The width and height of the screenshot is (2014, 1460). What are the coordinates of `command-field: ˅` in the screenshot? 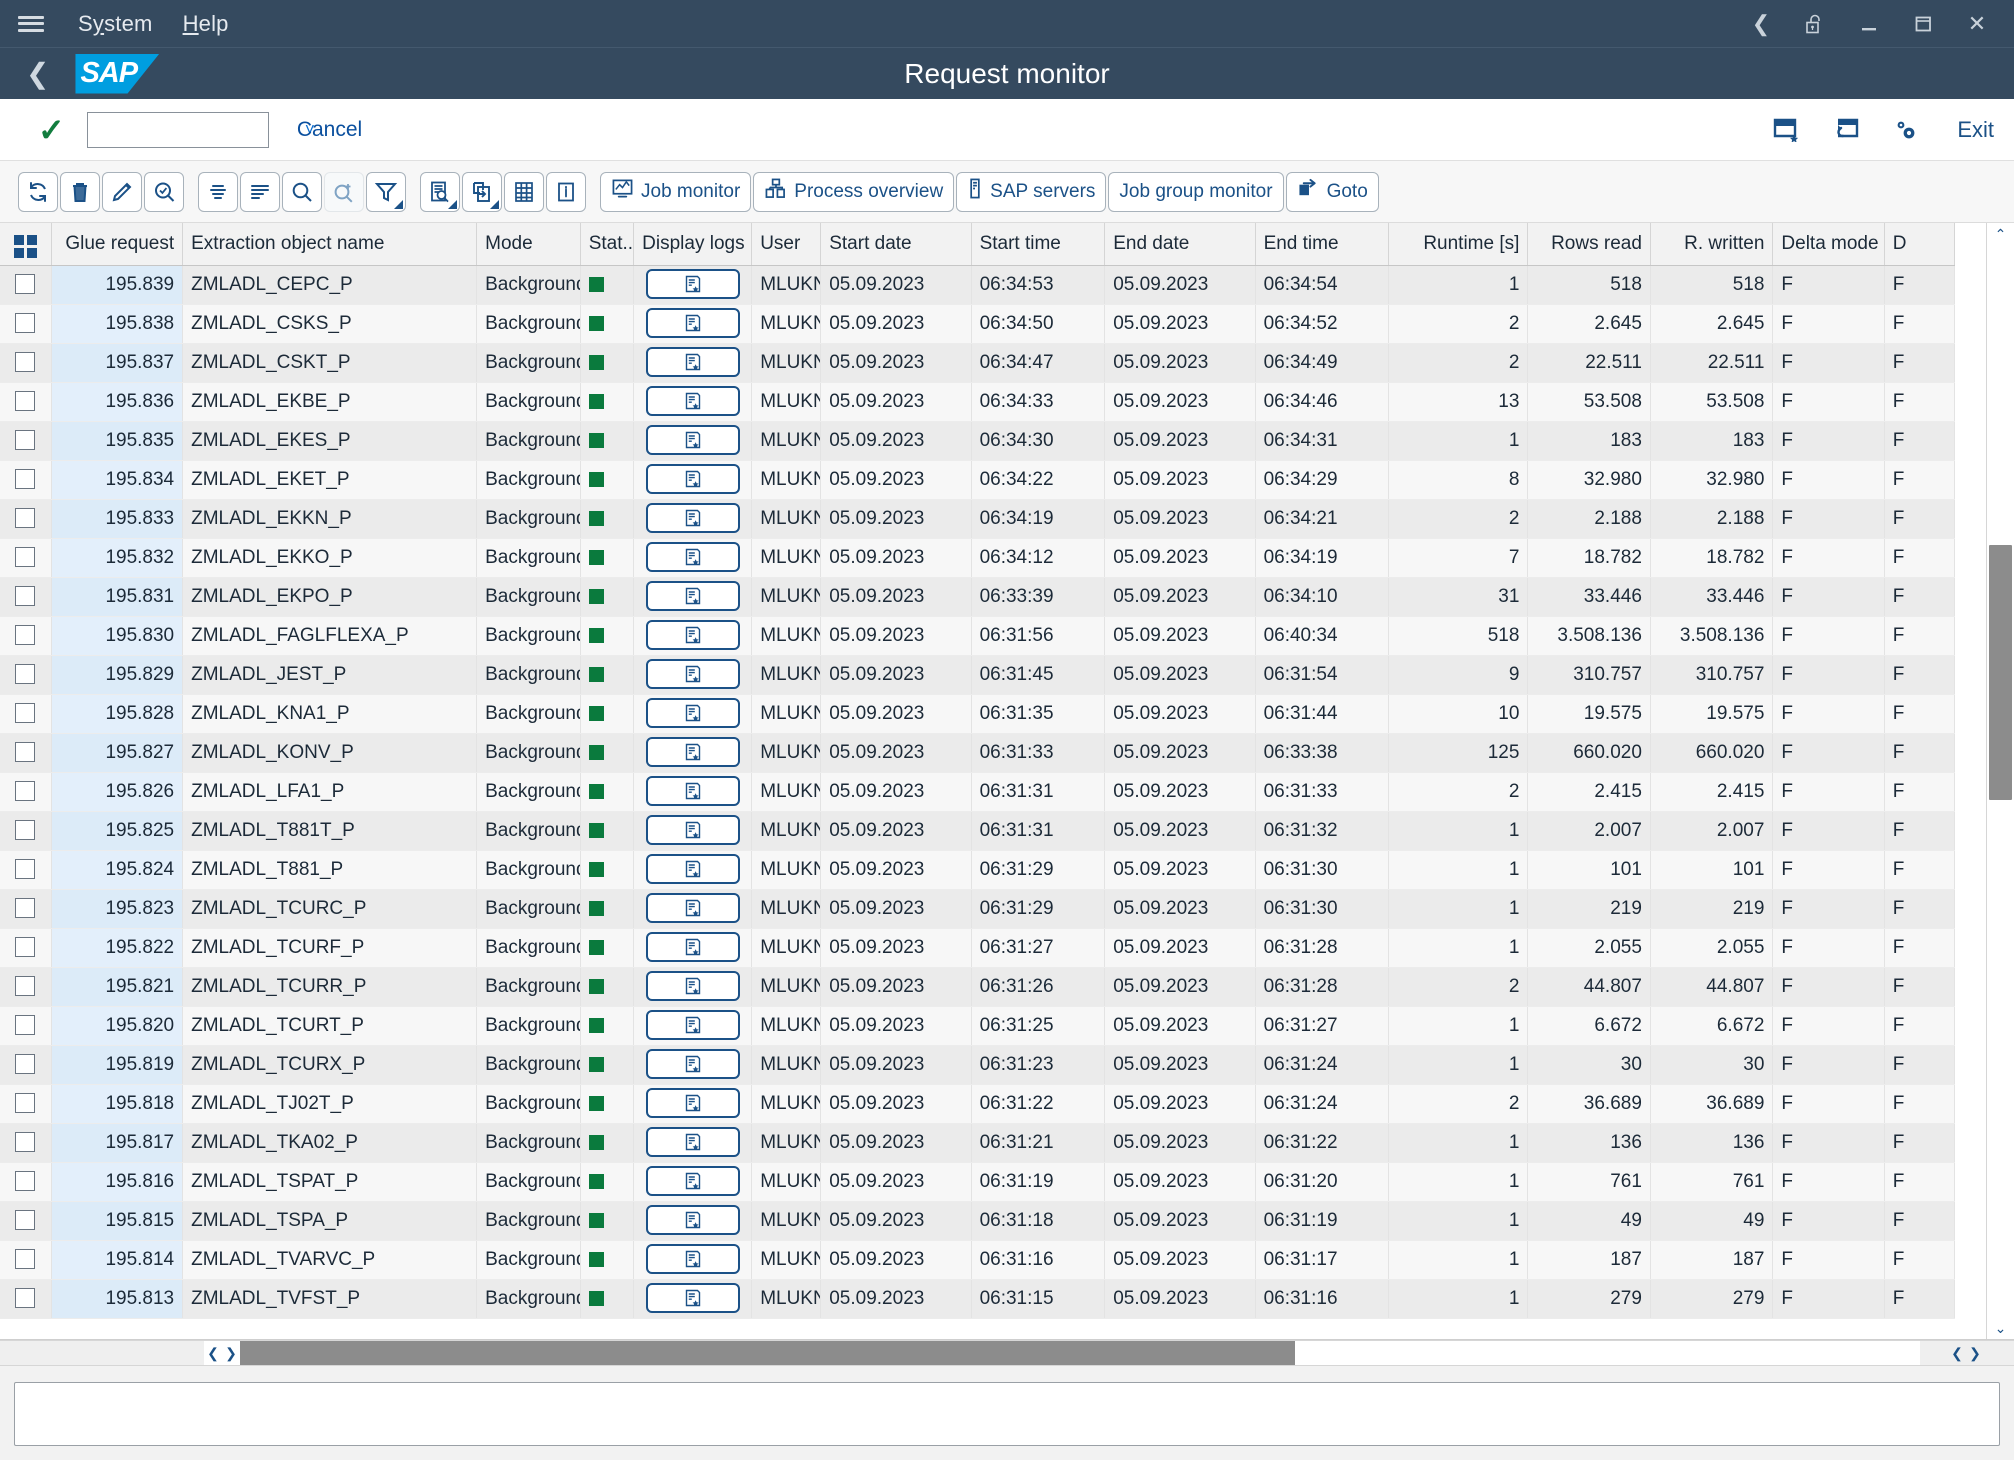 It's located at (200, 129).